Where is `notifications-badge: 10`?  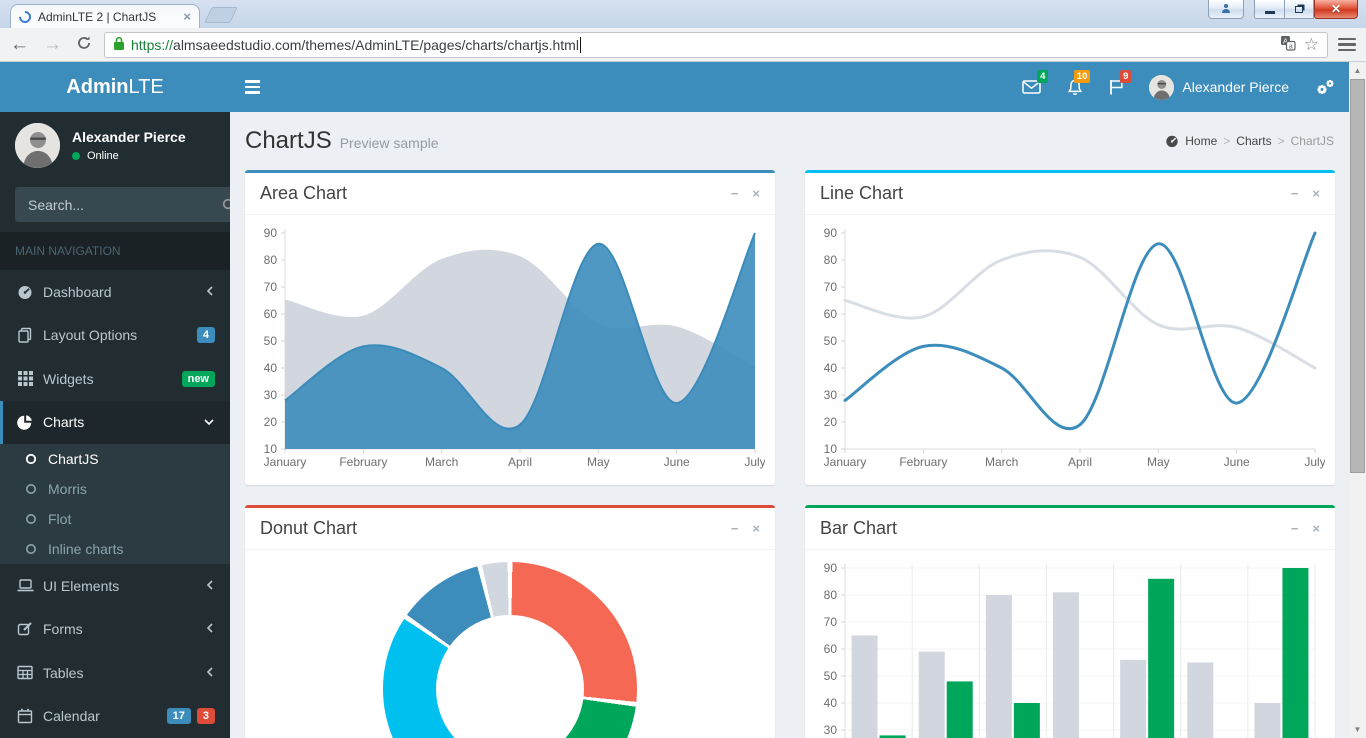
notifications-badge: 10 is located at coordinates (1082, 77).